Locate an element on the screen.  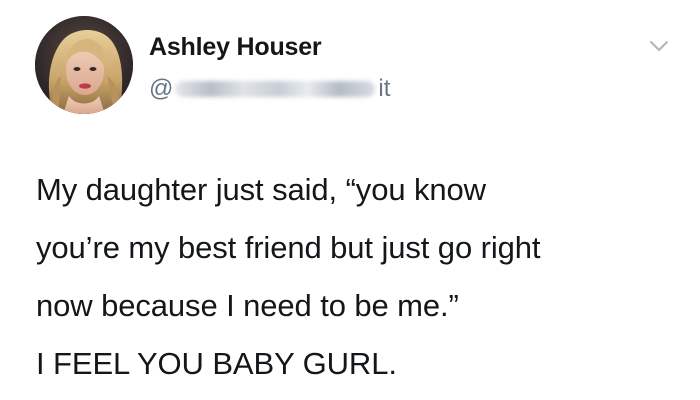
avatar is located at coordinates (84, 65).